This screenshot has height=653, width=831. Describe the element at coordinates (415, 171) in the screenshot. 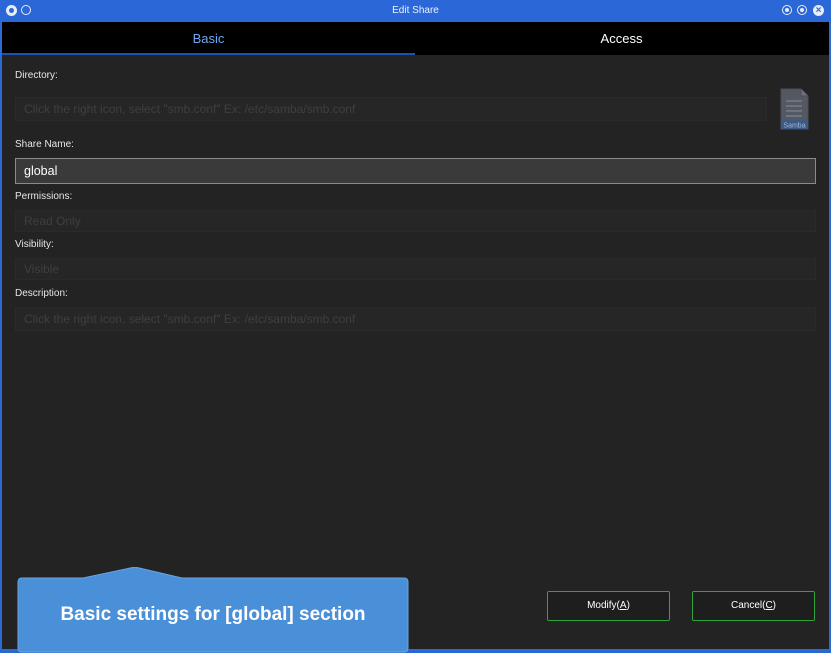

I see `share-name-input: global` at that location.